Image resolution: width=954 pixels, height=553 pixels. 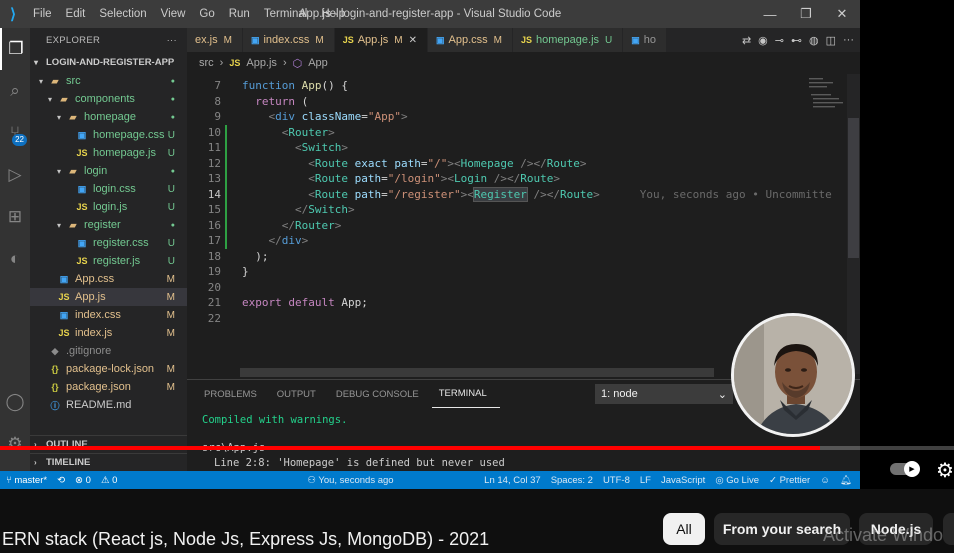 I want to click on tab-terminal: TERMINAL, so click(x=465, y=394).